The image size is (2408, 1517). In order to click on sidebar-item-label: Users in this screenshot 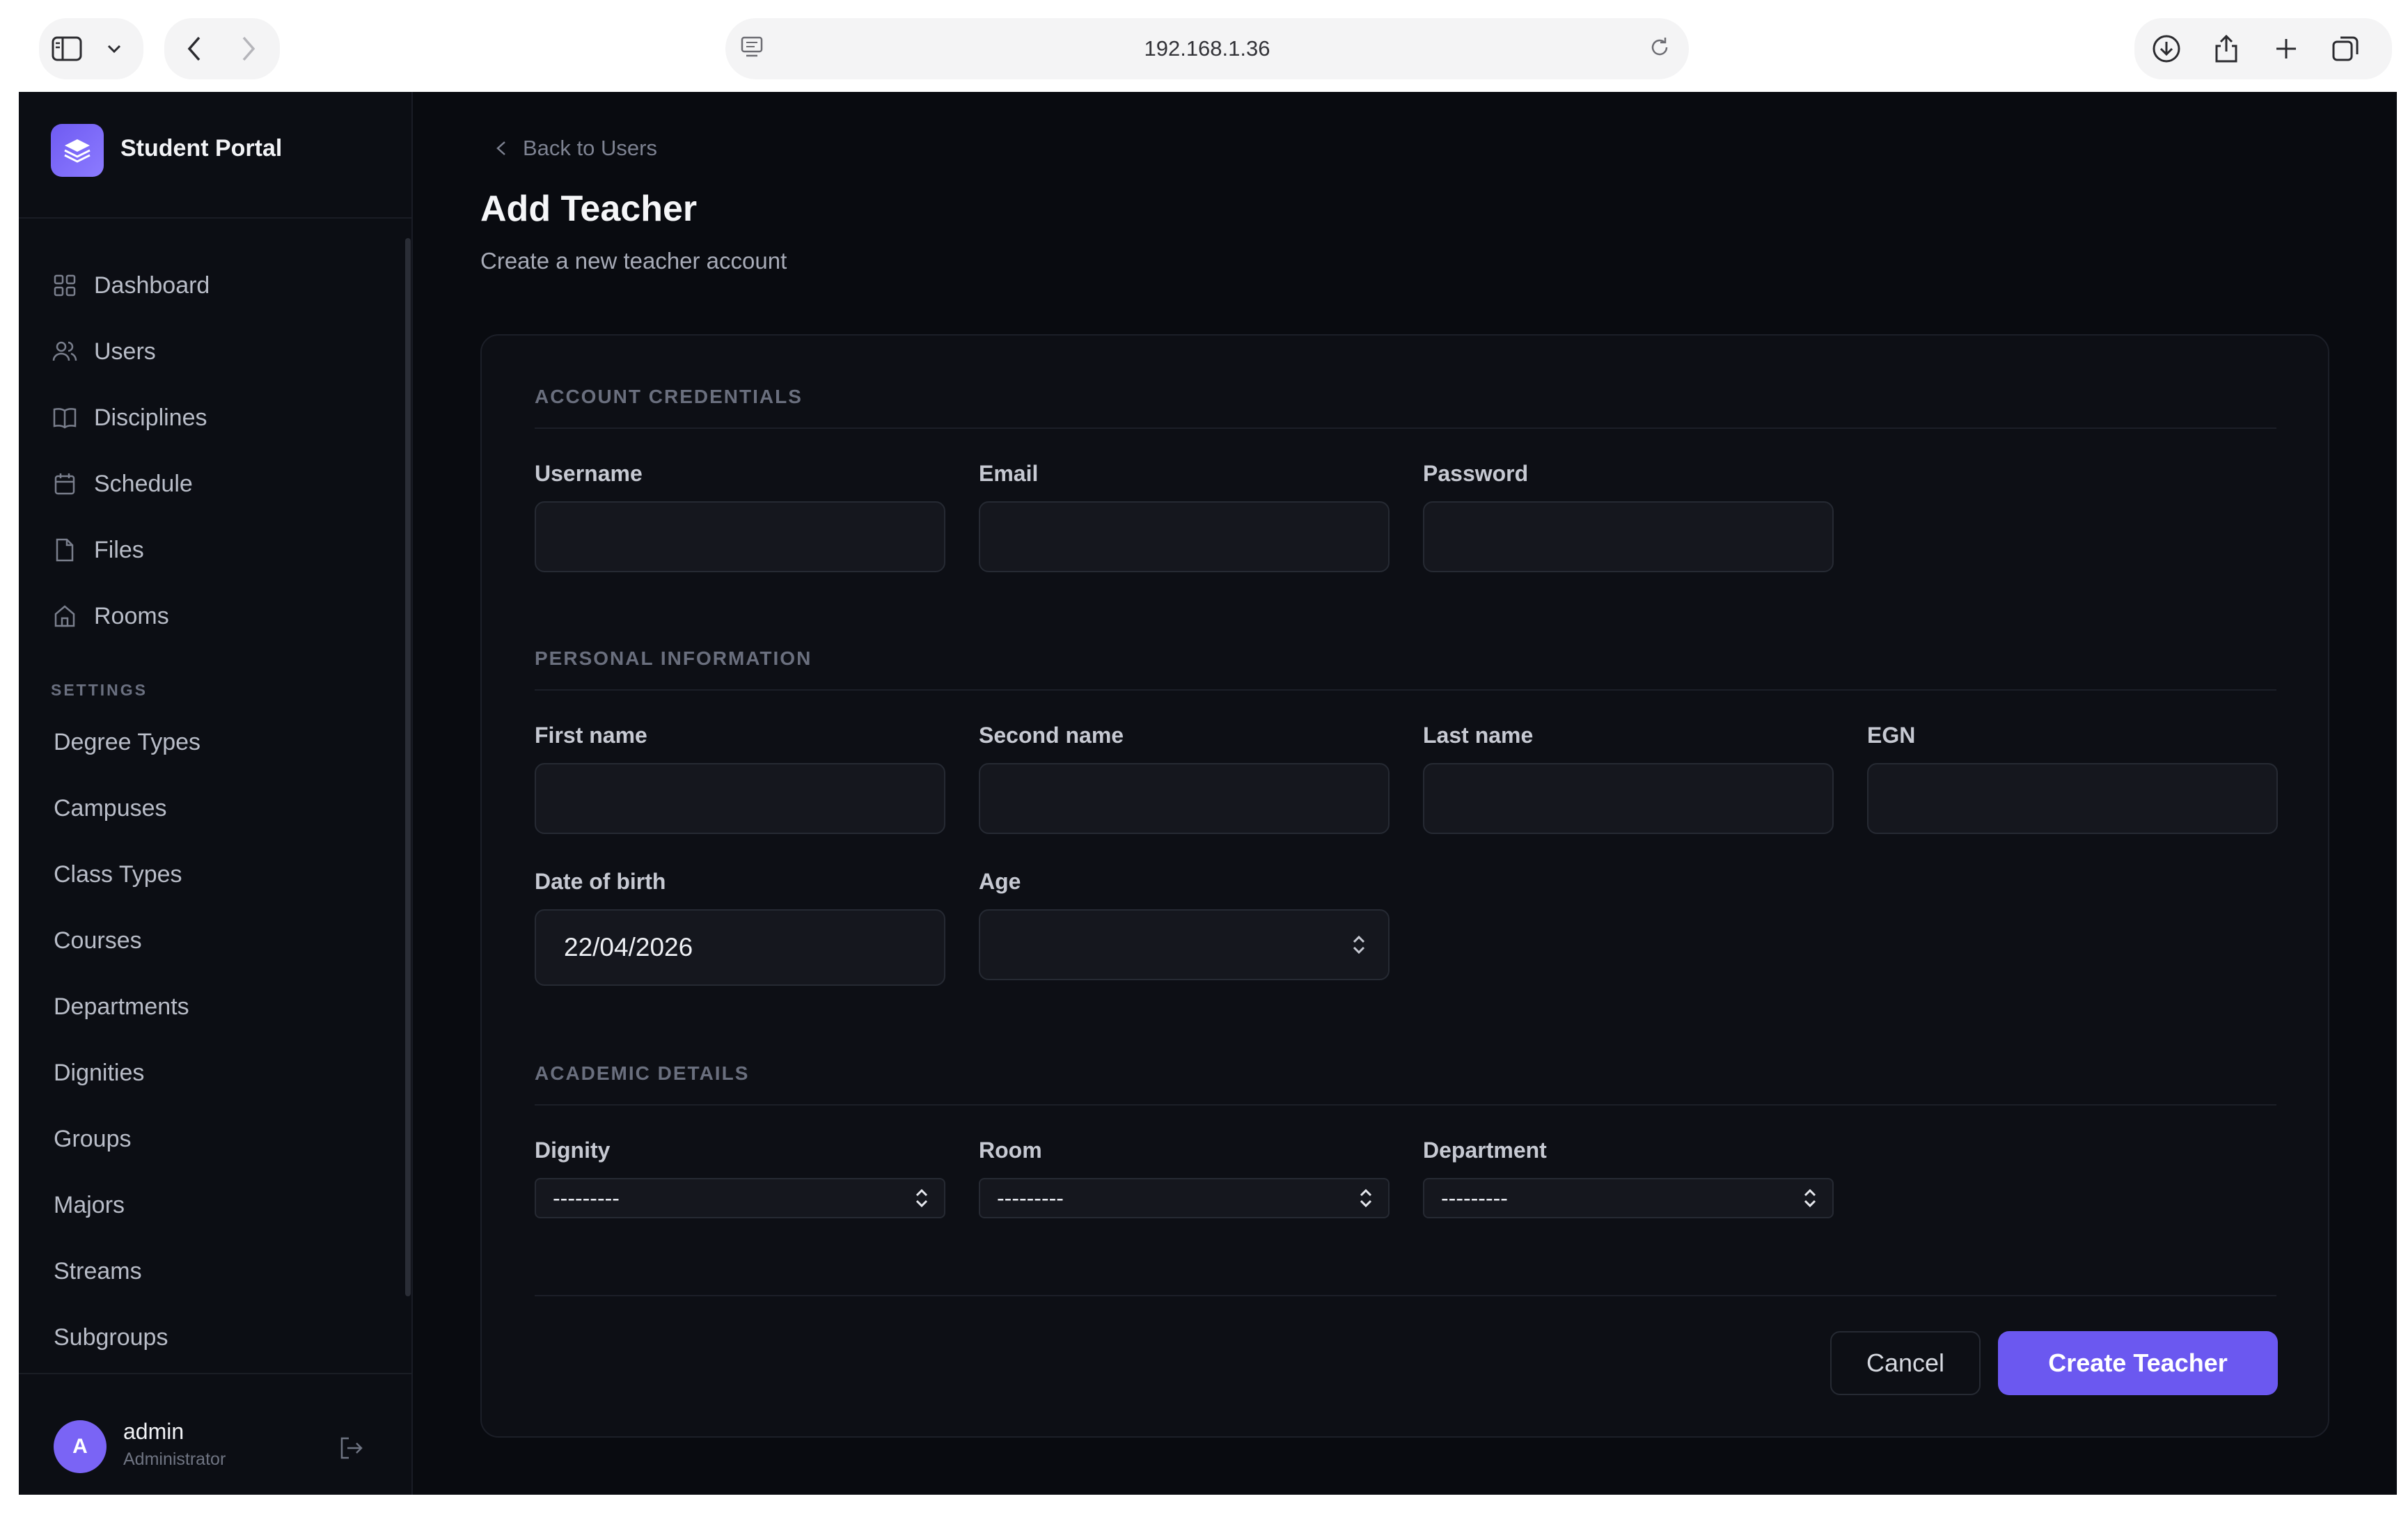, I will do `click(125, 351)`.